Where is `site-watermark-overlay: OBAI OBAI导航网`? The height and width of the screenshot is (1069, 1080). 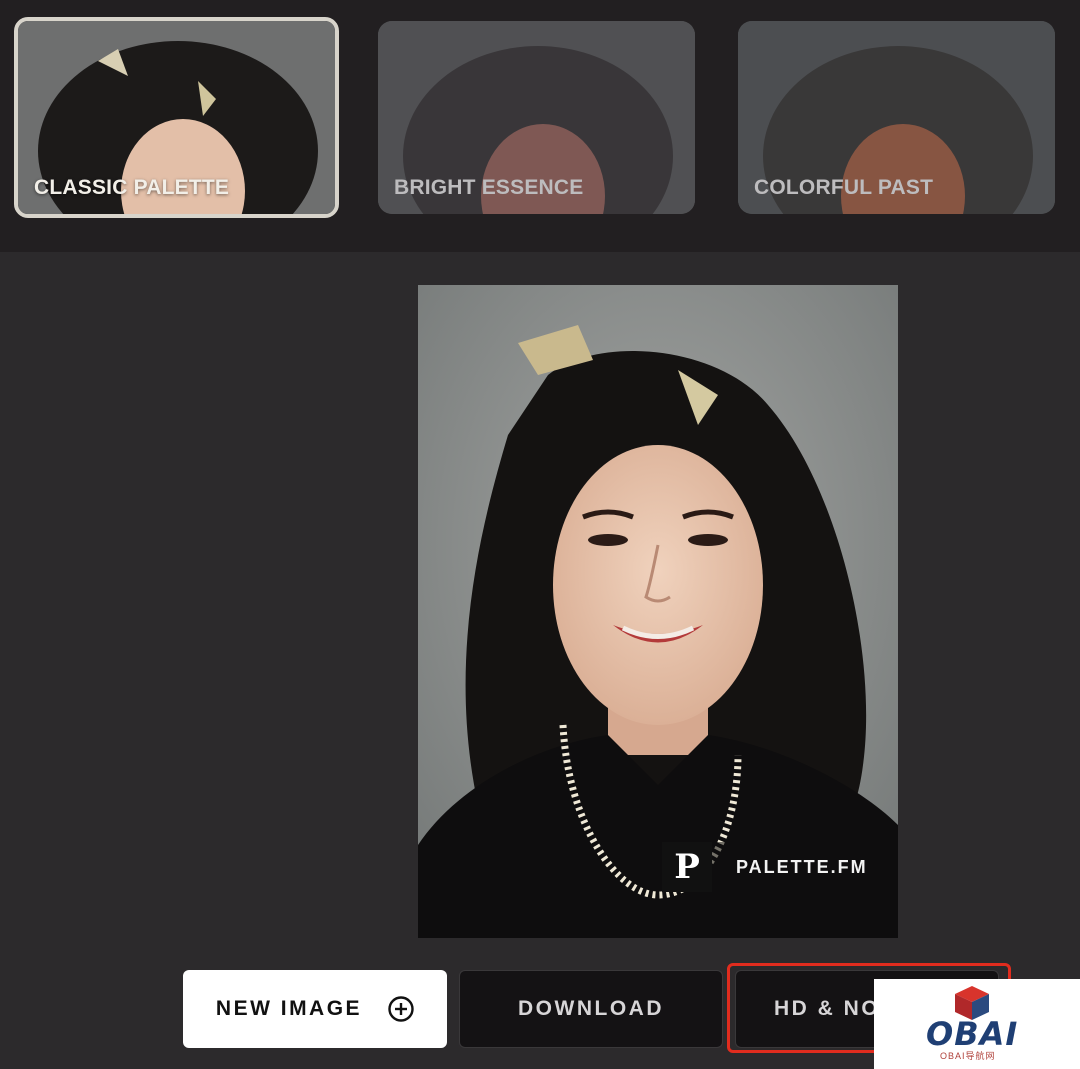 site-watermark-overlay: OBAI OBAI导航网 is located at coordinates (977, 1024).